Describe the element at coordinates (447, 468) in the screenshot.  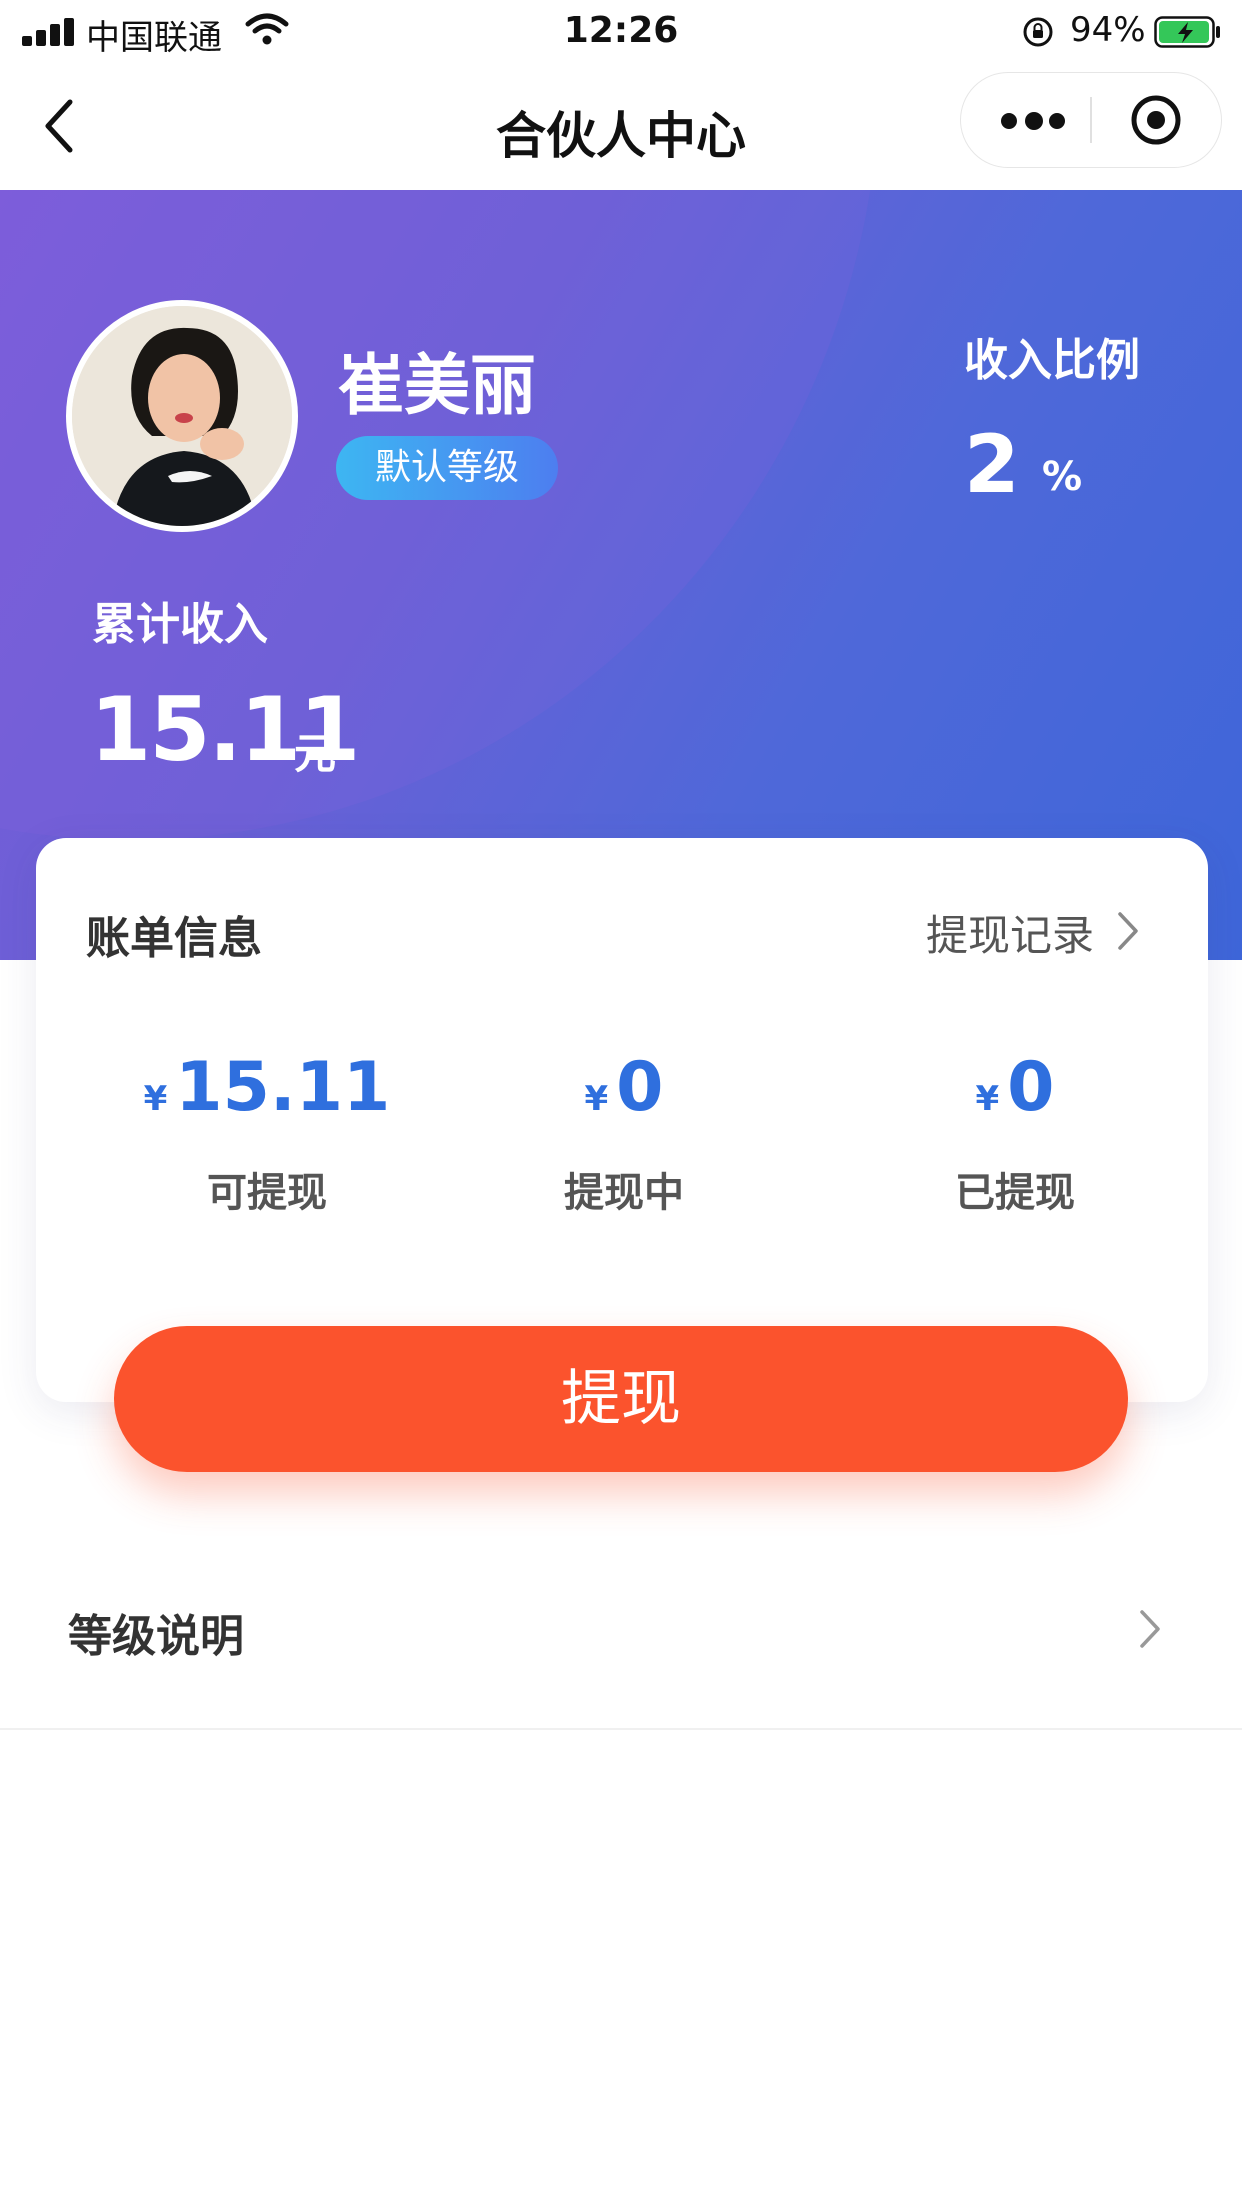
I see `level-badge: 默认等级` at that location.